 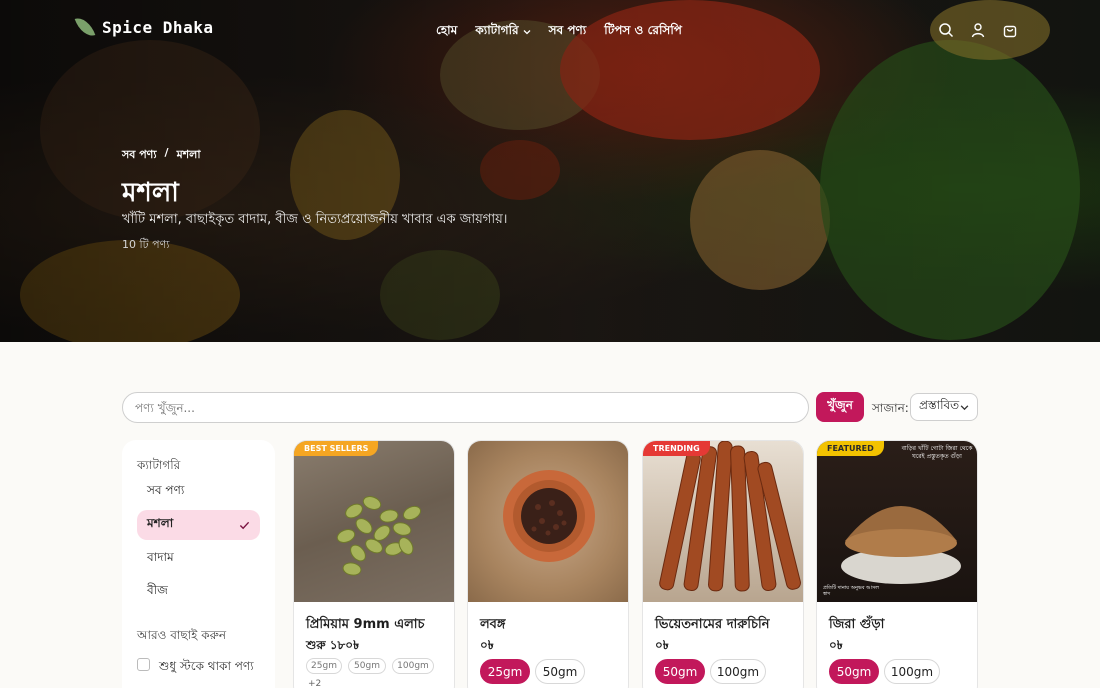 I want to click on check-icon, so click(x=244, y=525).